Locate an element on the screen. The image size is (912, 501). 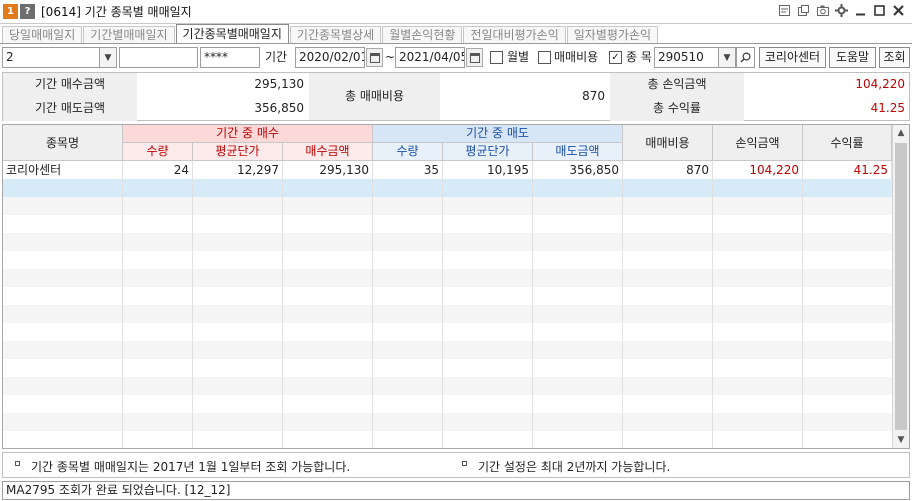
close-icon is located at coordinates (898, 10).